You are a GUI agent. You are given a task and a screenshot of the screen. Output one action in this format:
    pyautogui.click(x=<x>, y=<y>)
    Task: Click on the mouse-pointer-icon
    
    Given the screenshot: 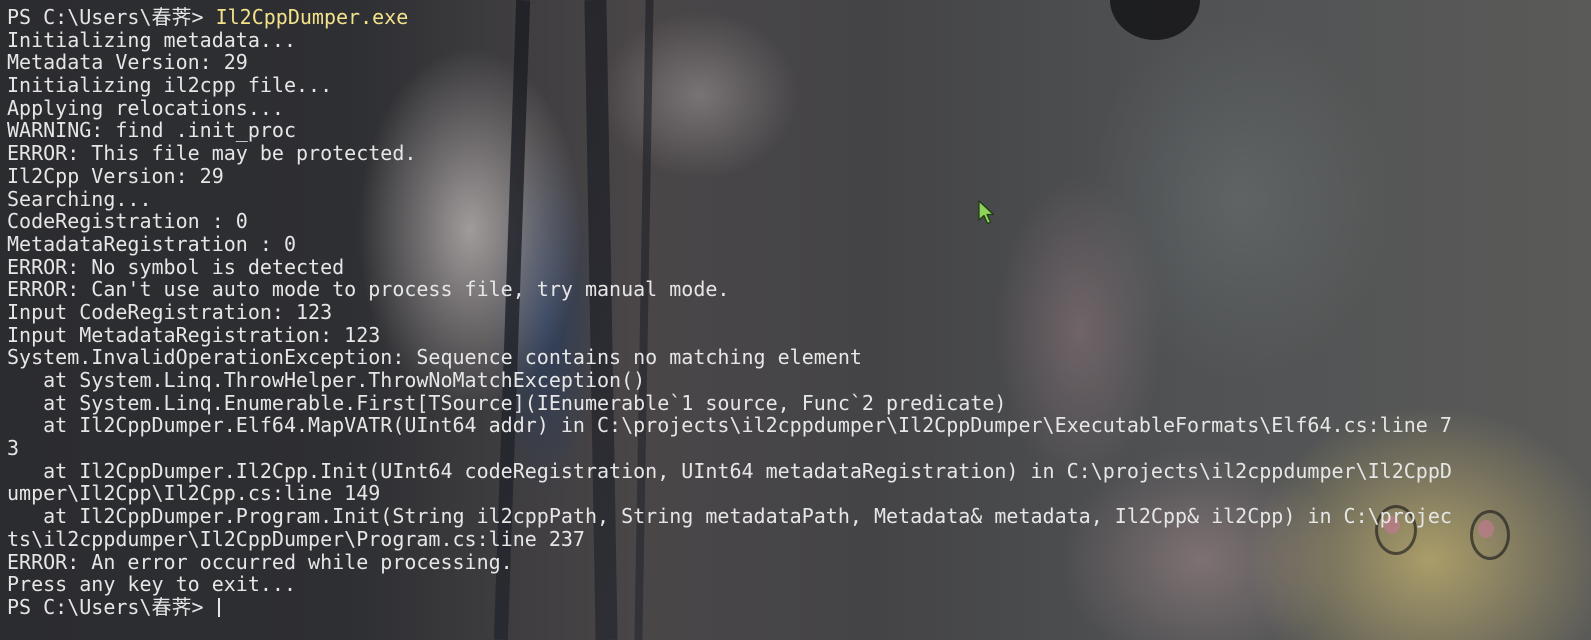 What is the action you would take?
    pyautogui.click(x=986, y=212)
    